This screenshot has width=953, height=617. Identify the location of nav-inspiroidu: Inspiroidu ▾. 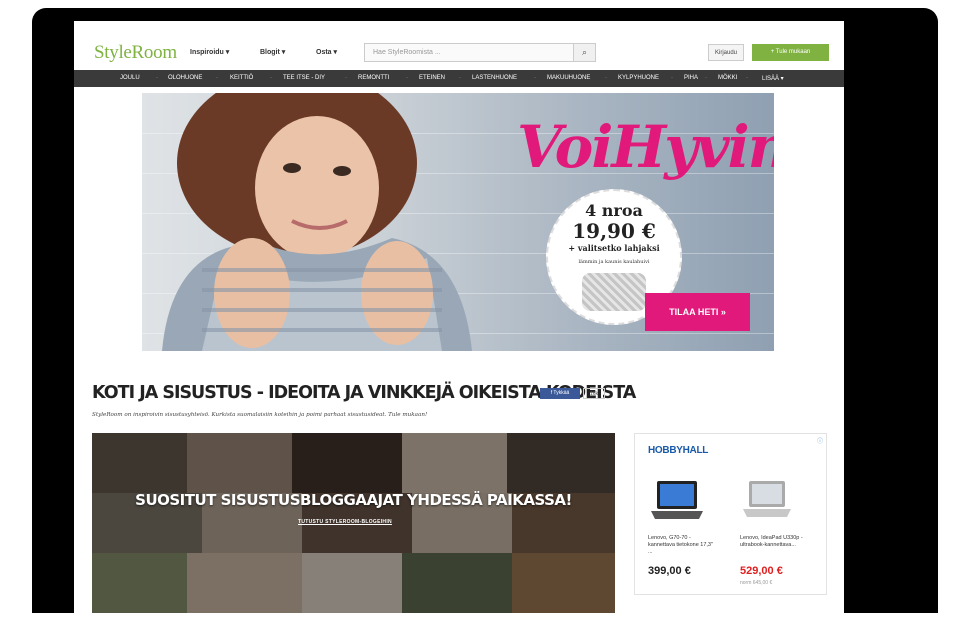
(209, 52).